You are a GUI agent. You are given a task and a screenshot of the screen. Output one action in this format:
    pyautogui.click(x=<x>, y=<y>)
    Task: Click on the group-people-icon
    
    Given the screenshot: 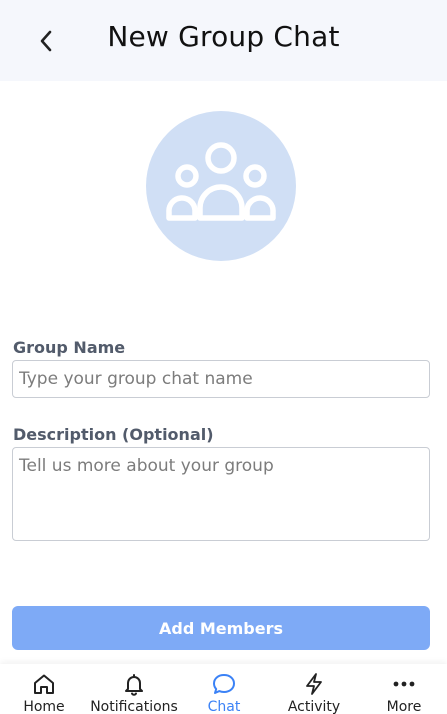 What is the action you would take?
    pyautogui.click(x=221, y=181)
    